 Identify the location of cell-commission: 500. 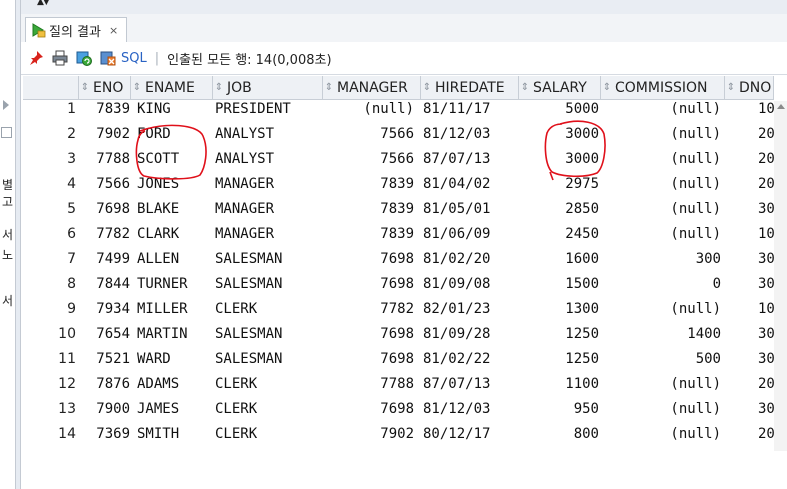
(661, 359).